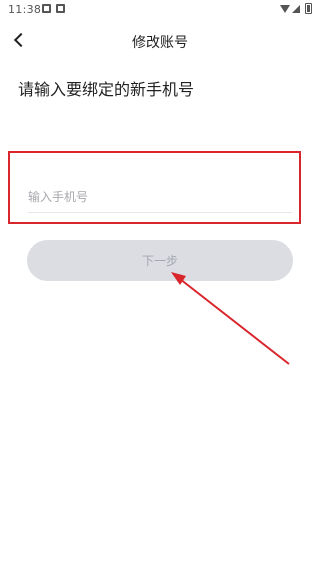 The height and width of the screenshot is (568, 320). I want to click on signal-icon, so click(296, 9).